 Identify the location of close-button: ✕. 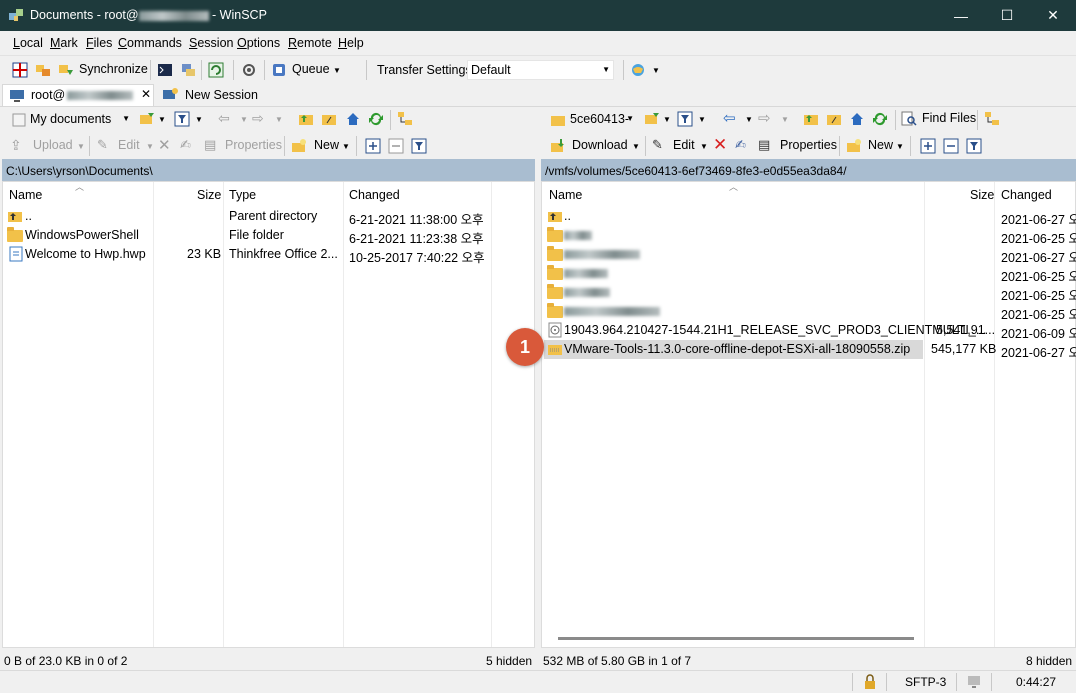
(1053, 15).